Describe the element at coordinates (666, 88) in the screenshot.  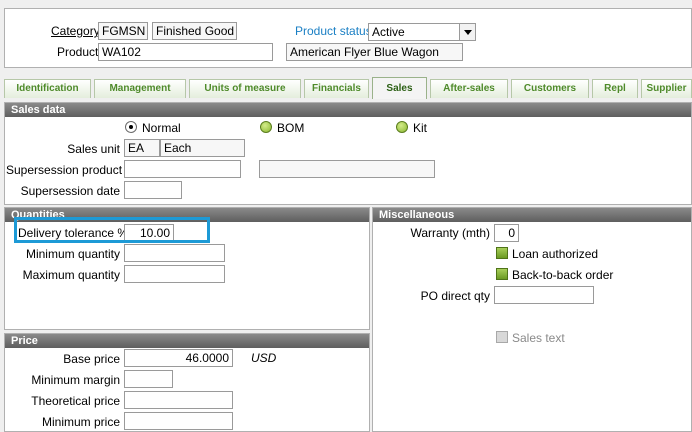
I see `tab-supplier: Supplier` at that location.